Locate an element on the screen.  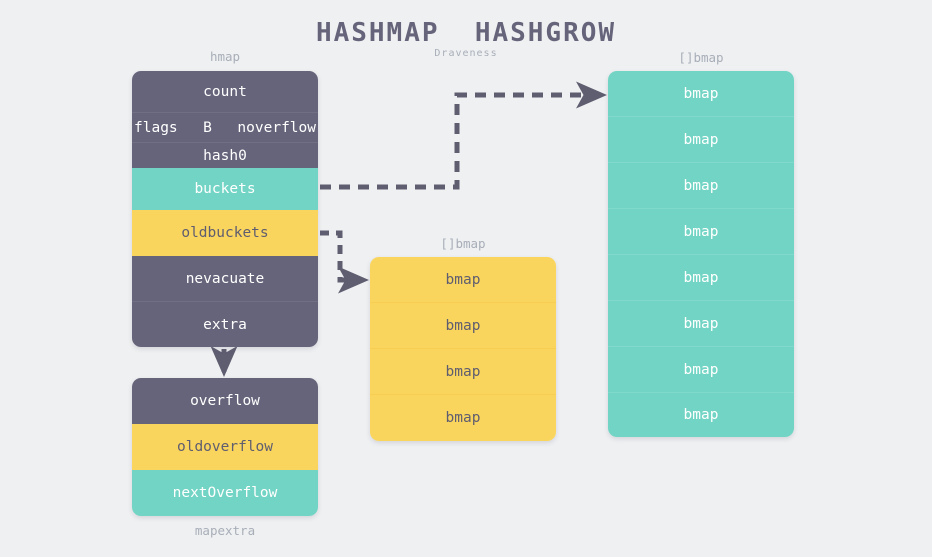
hmap-row-buckets-label: buckets is located at coordinates (225, 189).